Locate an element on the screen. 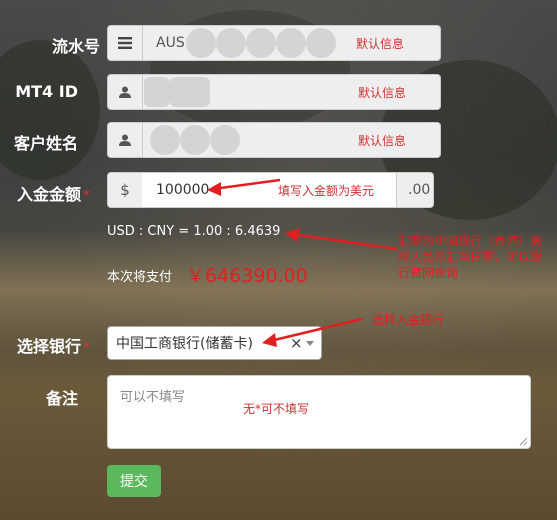 This screenshot has width=557, height=520. serial-label: 流水号 is located at coordinates (75, 46).